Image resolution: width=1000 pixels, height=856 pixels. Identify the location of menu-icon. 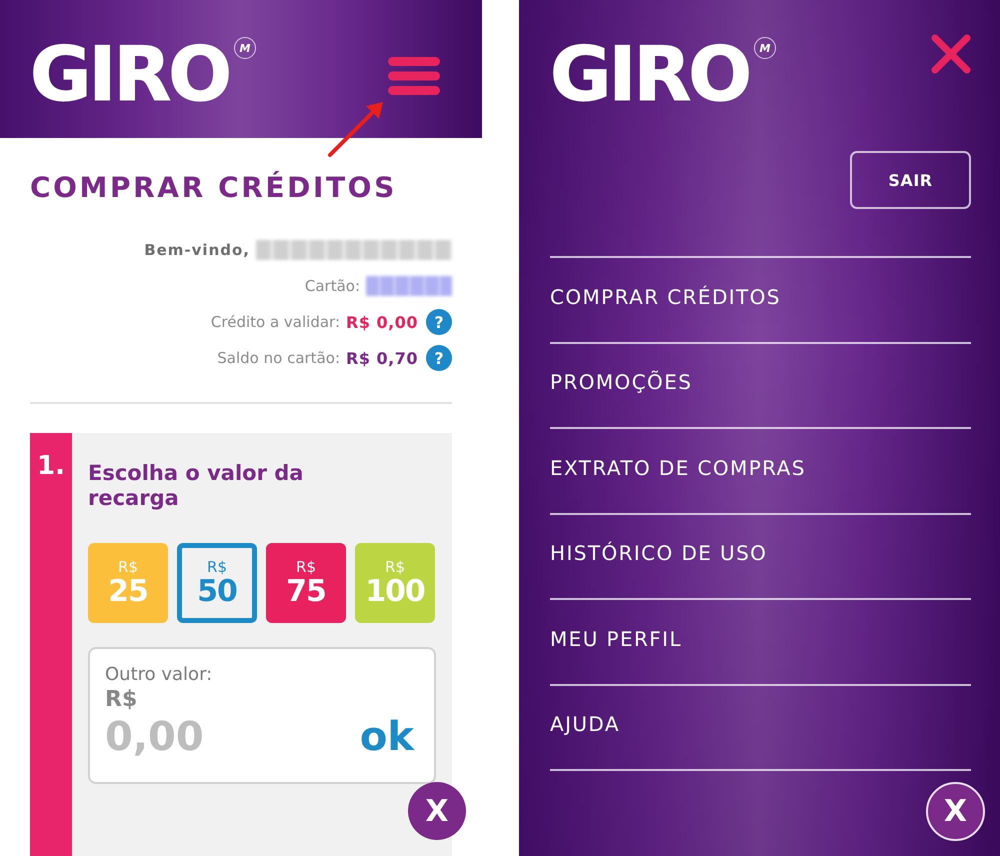
(414, 76).